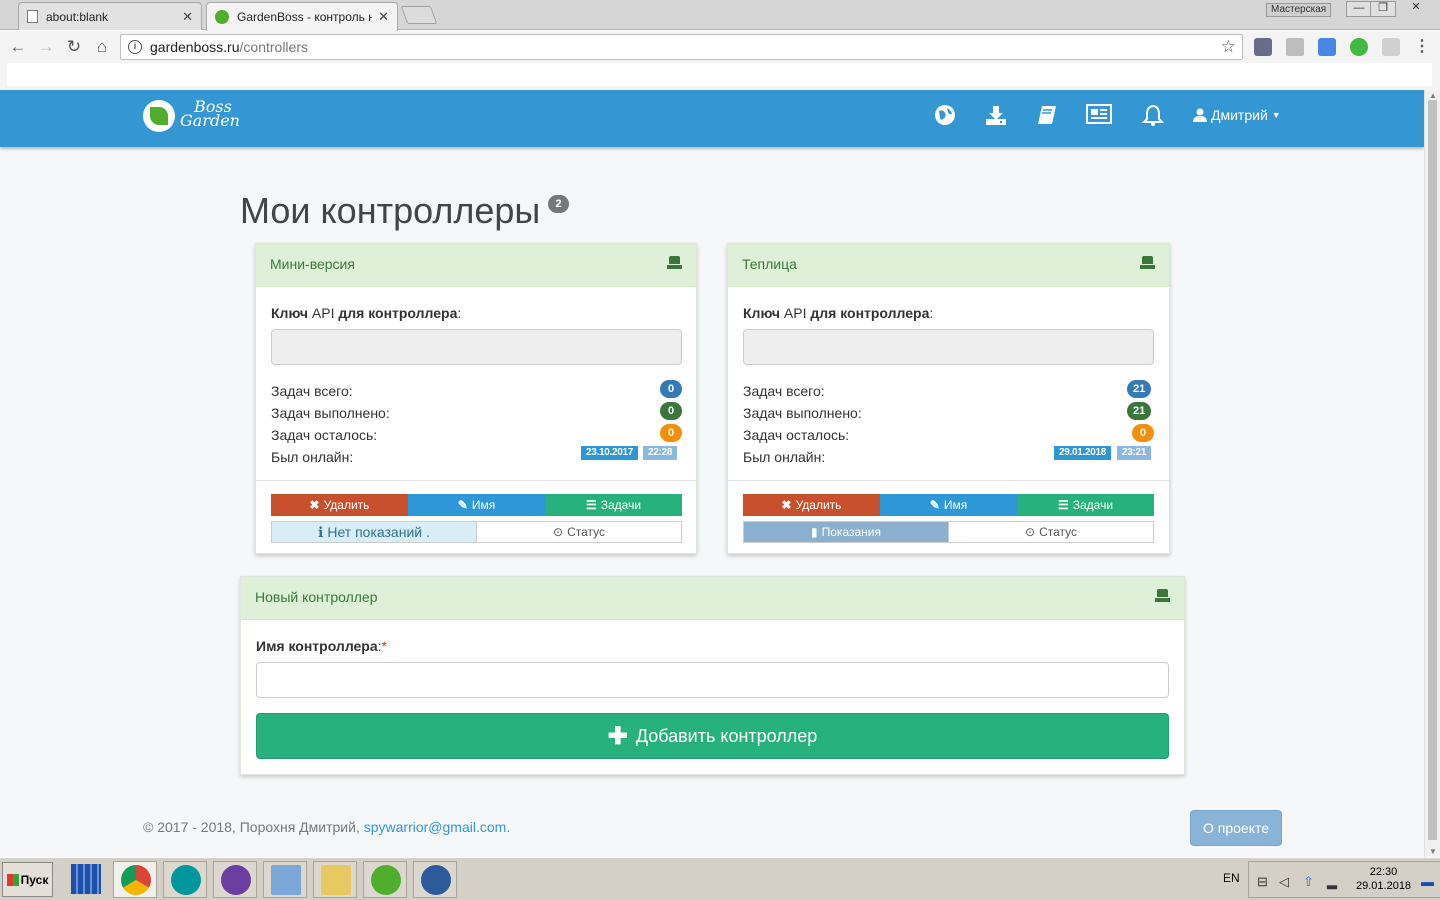 Image resolution: width=1440 pixels, height=900 pixels. I want to click on green-extension-icon, so click(1359, 47).